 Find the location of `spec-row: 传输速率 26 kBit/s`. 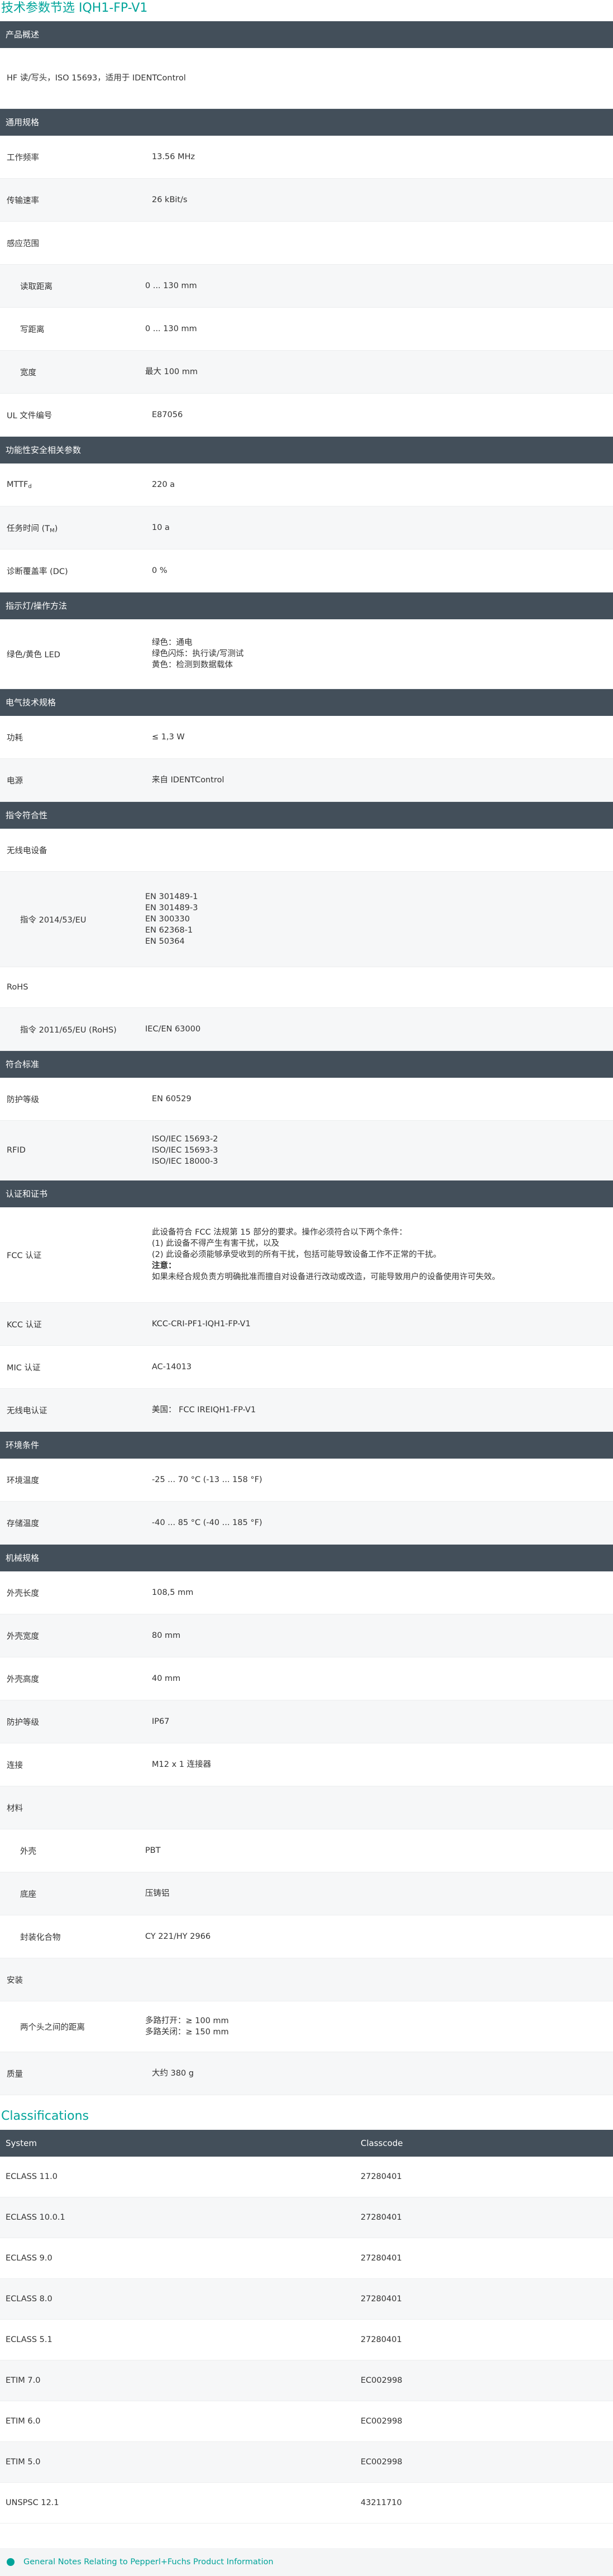

spec-row: 传输速率 26 kBit/s is located at coordinates (306, 200).